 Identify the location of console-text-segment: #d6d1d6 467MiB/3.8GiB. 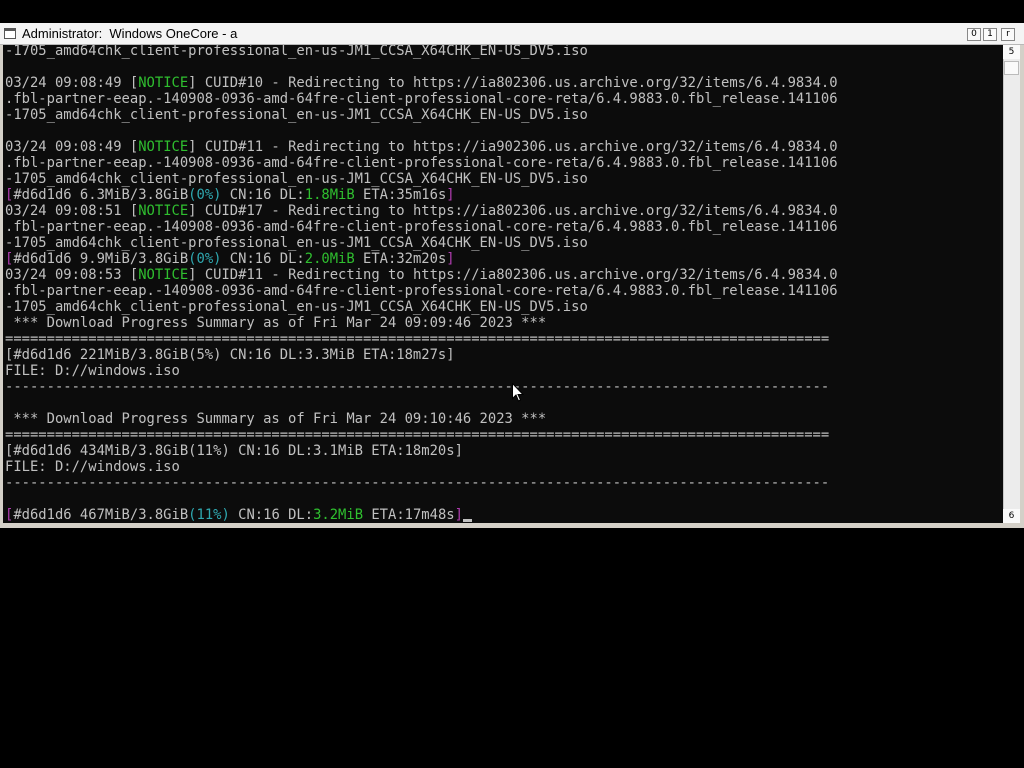
(101, 515).